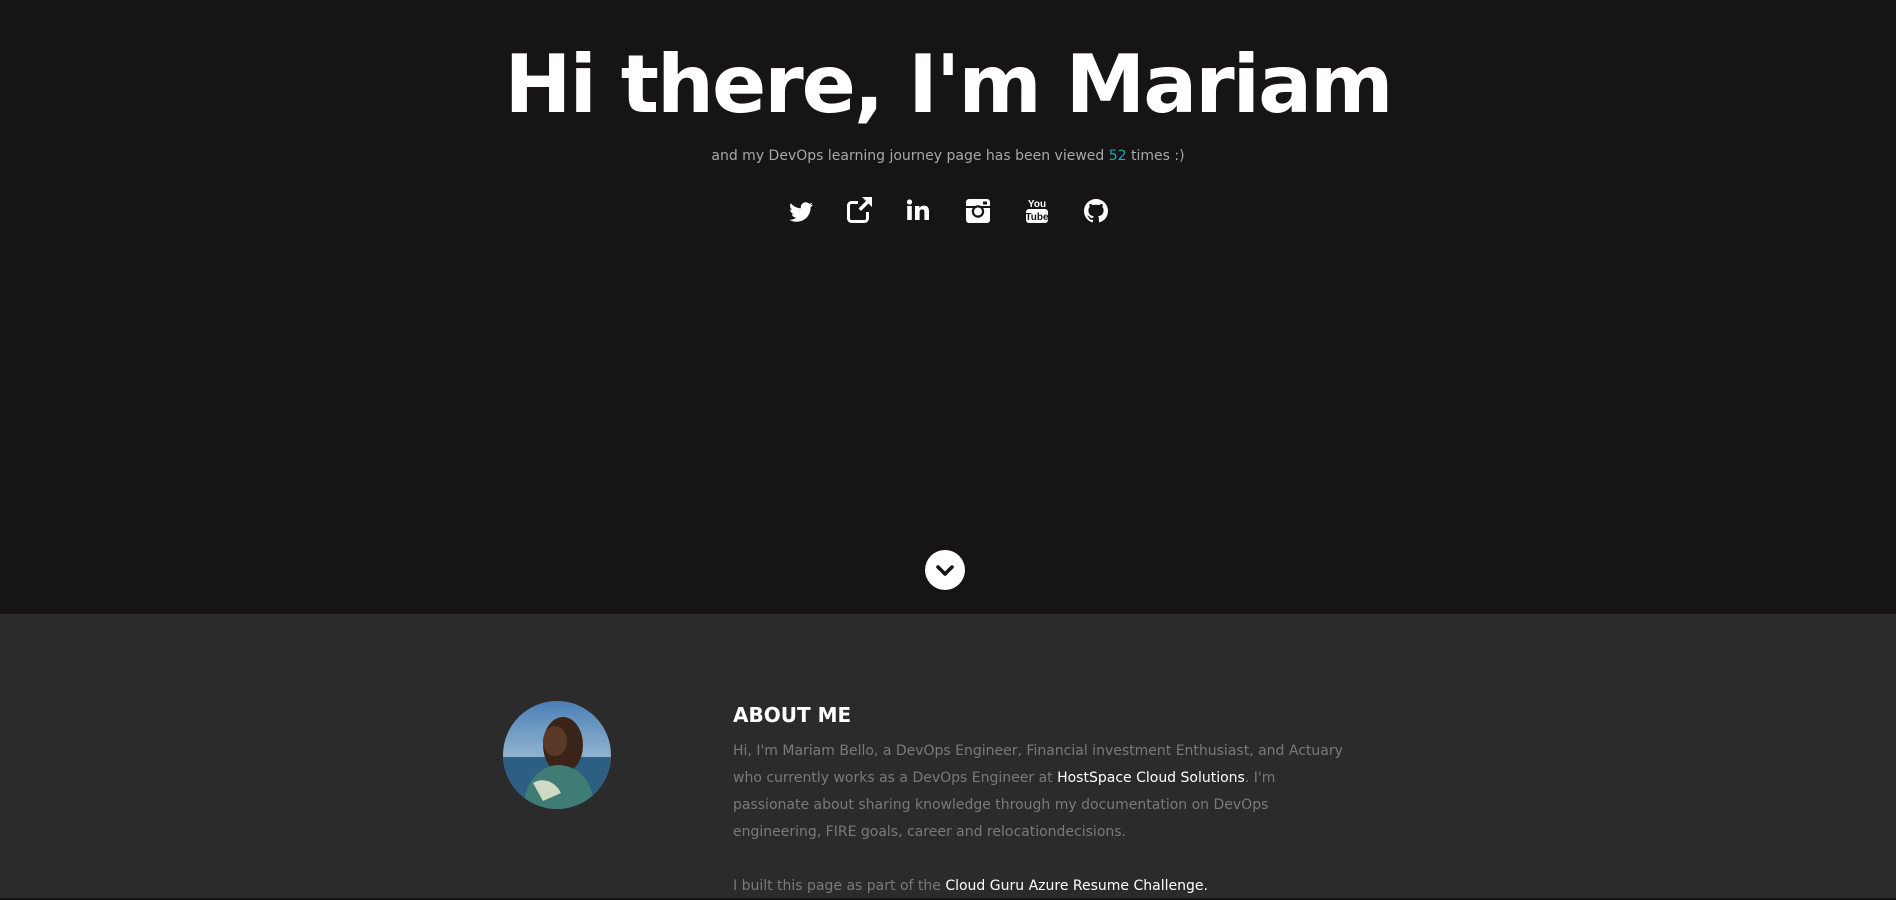  Describe the element at coordinates (949, 84) in the screenshot. I see `page-title: Hi there, I'm Mariam` at that location.